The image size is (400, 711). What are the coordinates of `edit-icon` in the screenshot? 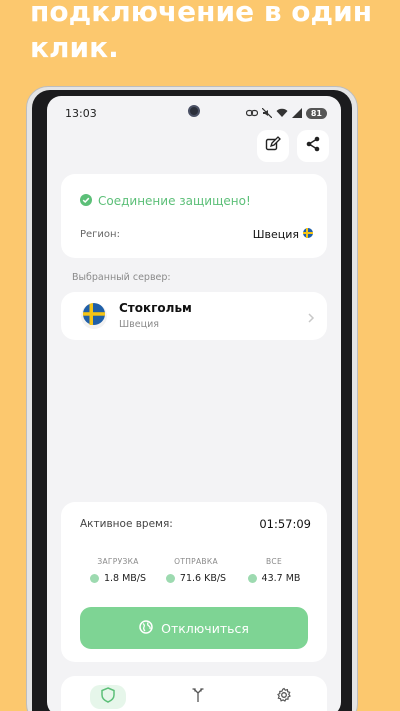 It's located at (273, 146).